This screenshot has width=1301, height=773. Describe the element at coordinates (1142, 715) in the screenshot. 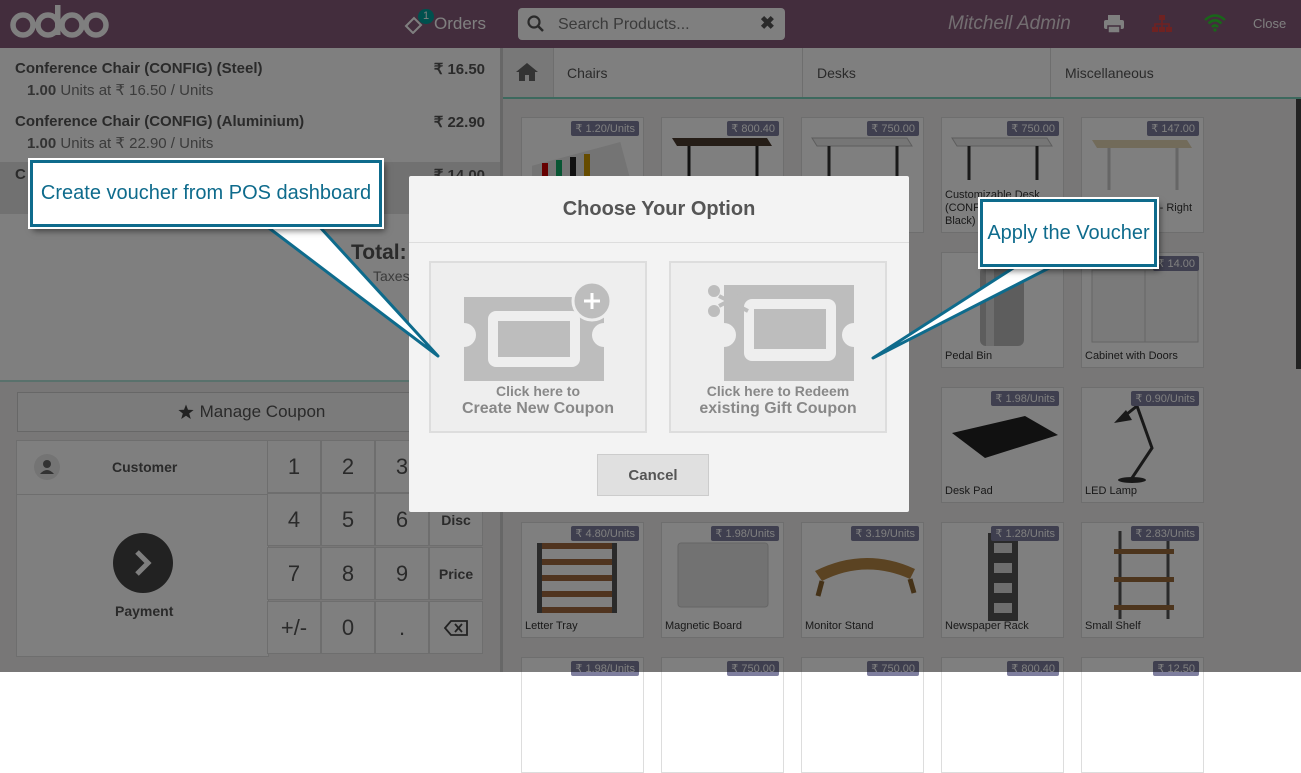

I see `product-card: ₹ 12.50` at that location.